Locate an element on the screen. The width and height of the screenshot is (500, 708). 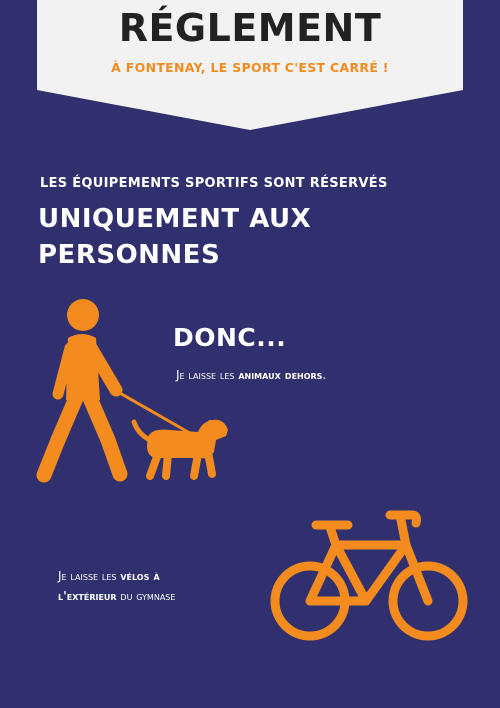
rule-bikes-line-1: Je laisse les vélos à is located at coordinates (116, 576).